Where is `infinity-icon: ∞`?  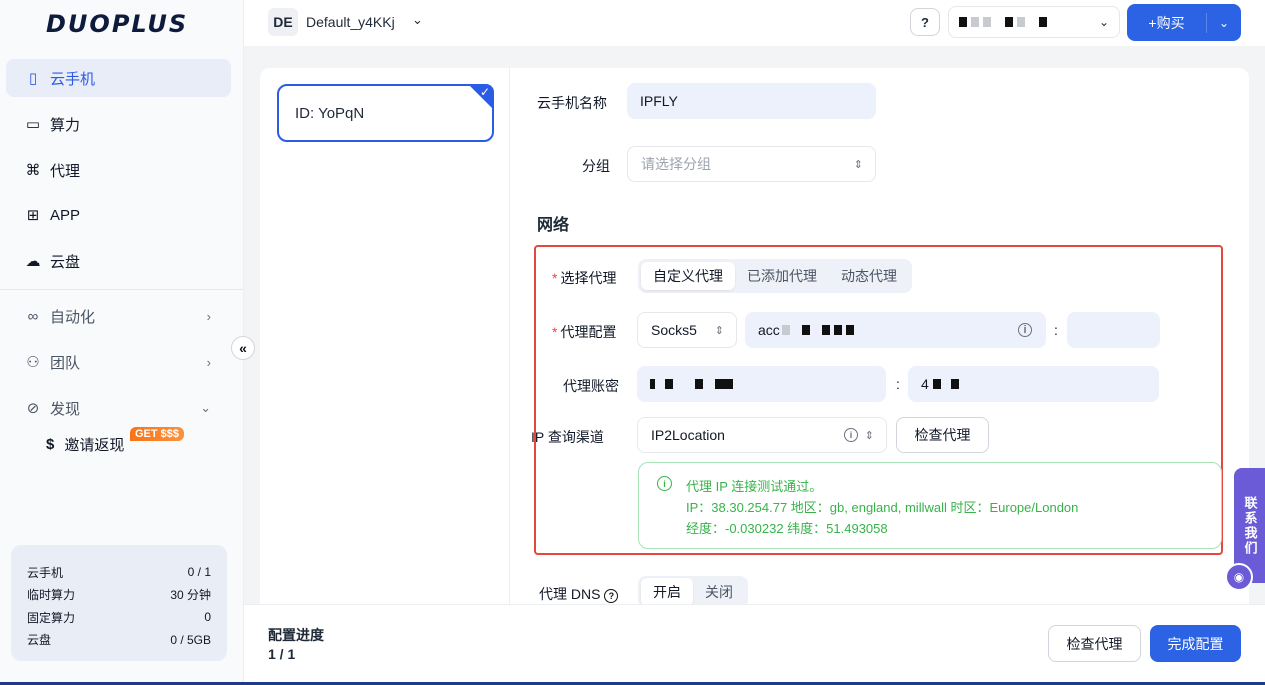
infinity-icon: ∞ is located at coordinates (33, 316).